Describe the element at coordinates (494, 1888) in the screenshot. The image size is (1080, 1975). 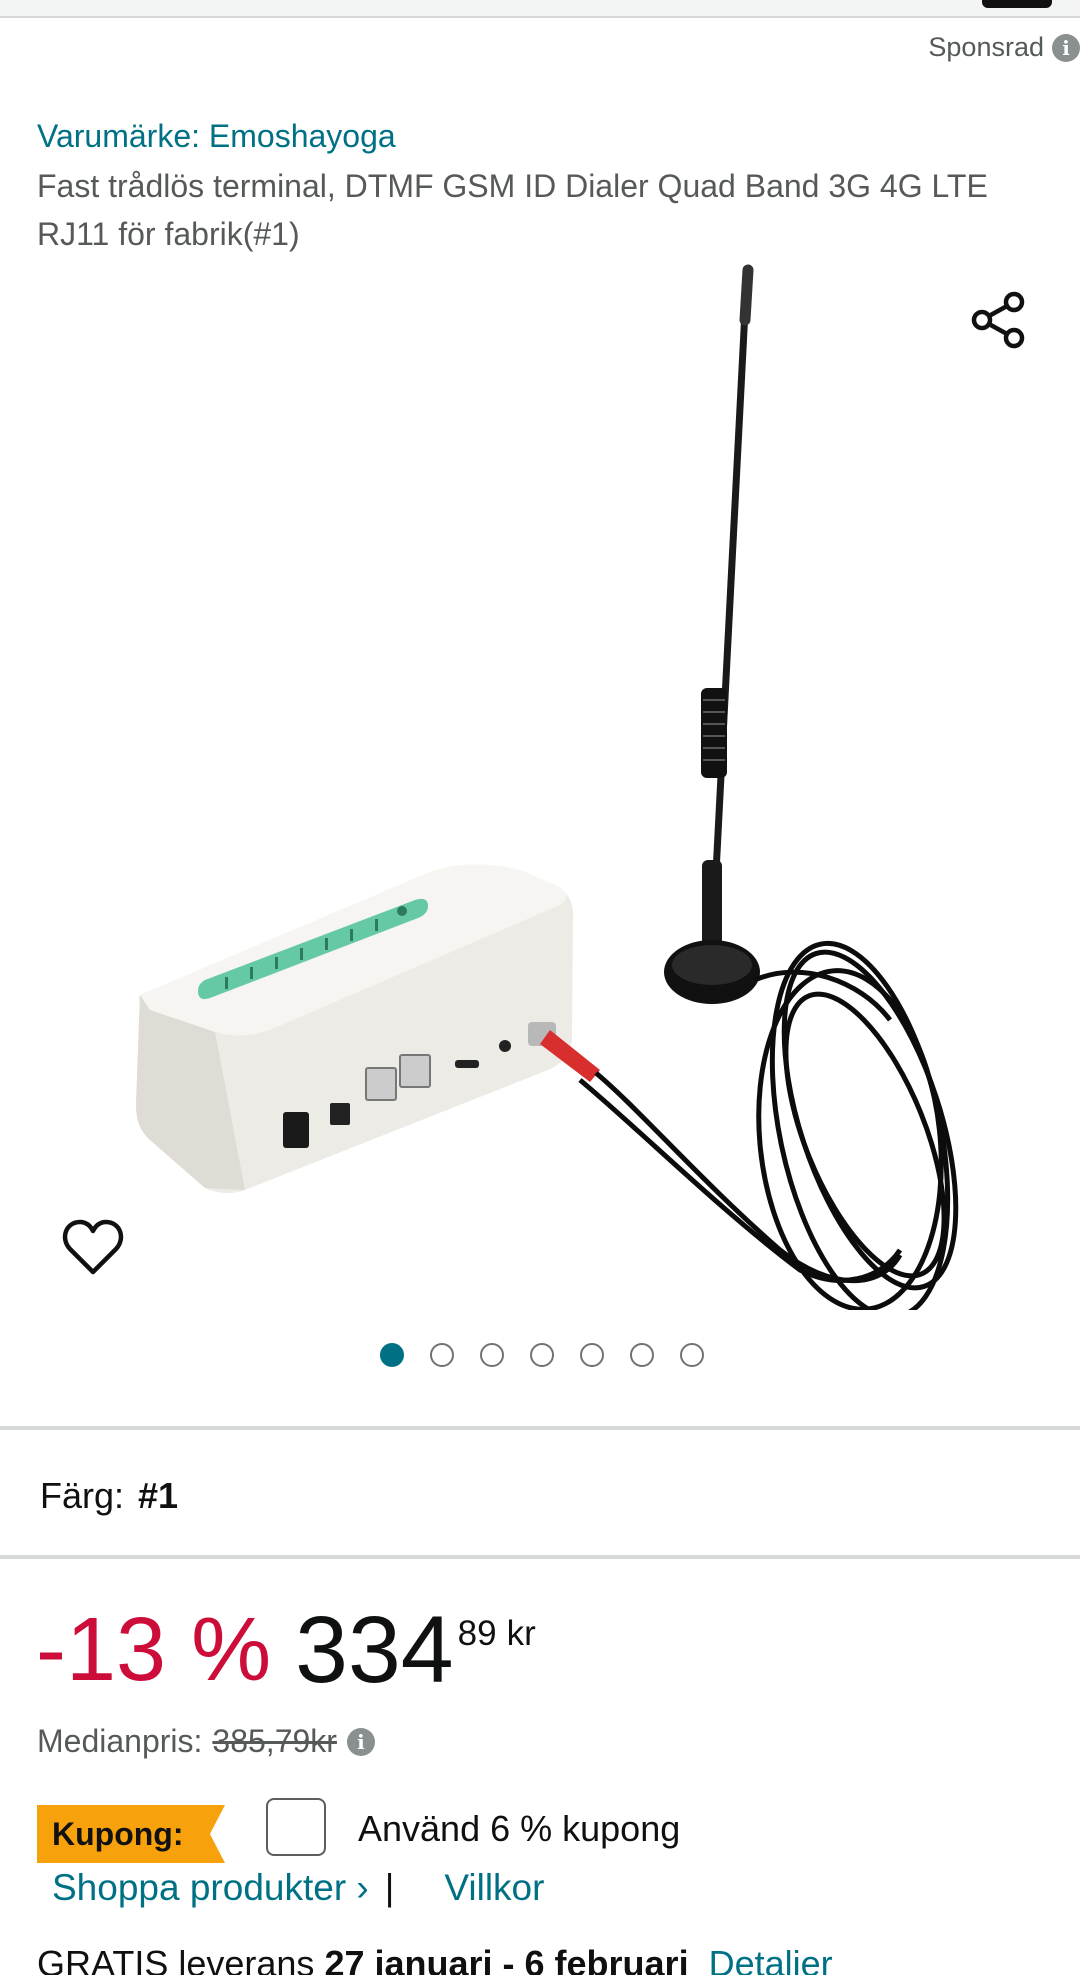
I see `terms-link: Villkor` at that location.